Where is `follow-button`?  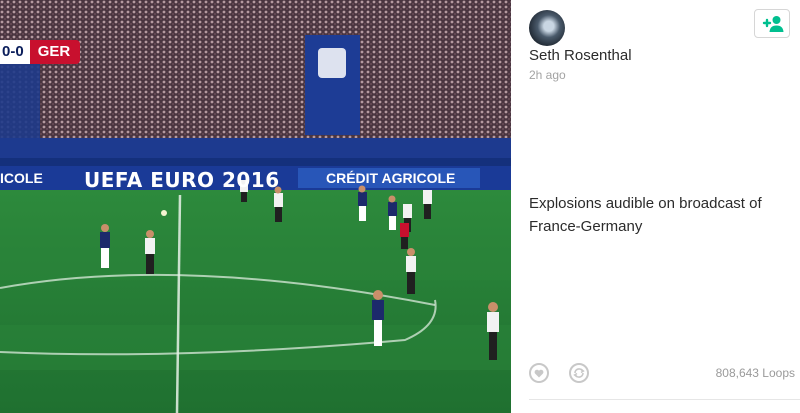
follow-button is located at coordinates (772, 23).